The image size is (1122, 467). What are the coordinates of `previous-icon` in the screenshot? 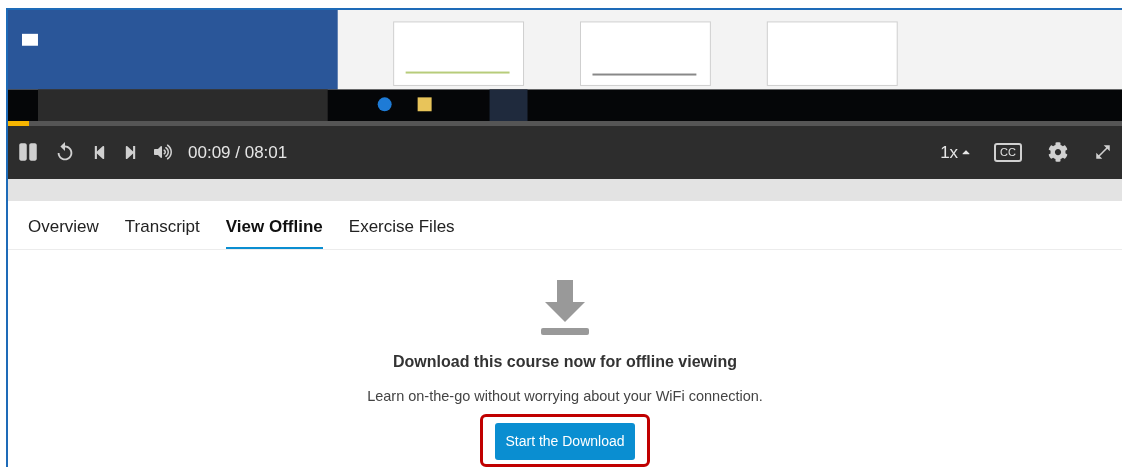 It's located at (99, 152).